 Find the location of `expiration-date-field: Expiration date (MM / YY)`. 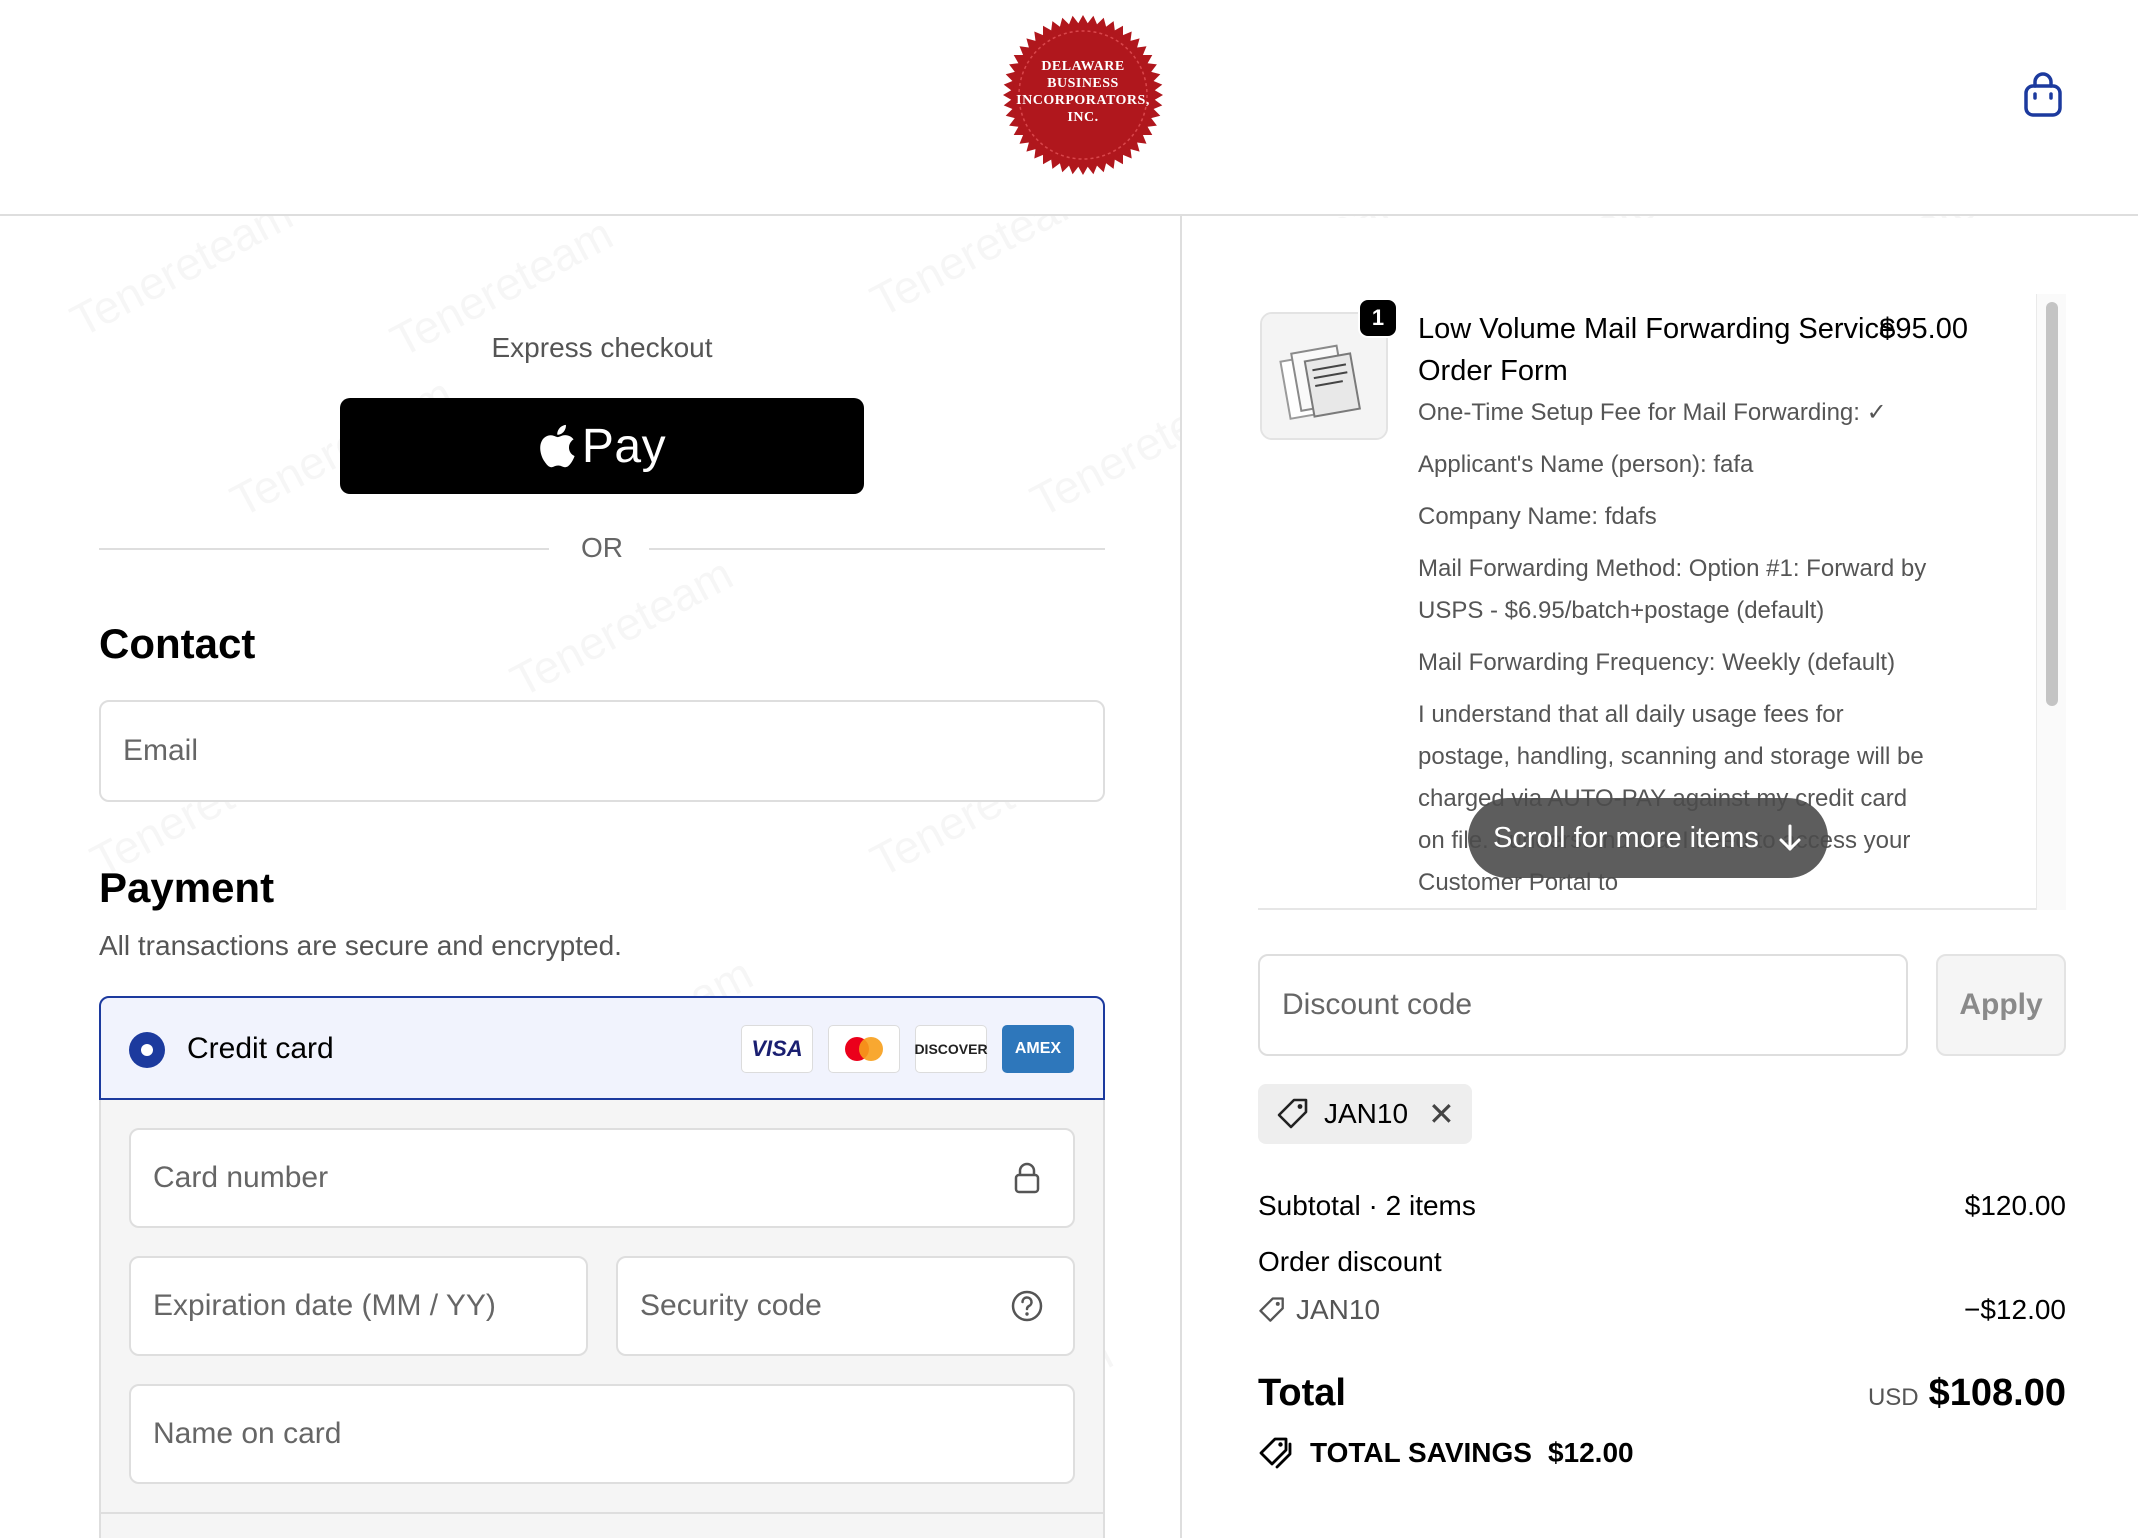

expiration-date-field: Expiration date (MM / YY) is located at coordinates (358, 1306).